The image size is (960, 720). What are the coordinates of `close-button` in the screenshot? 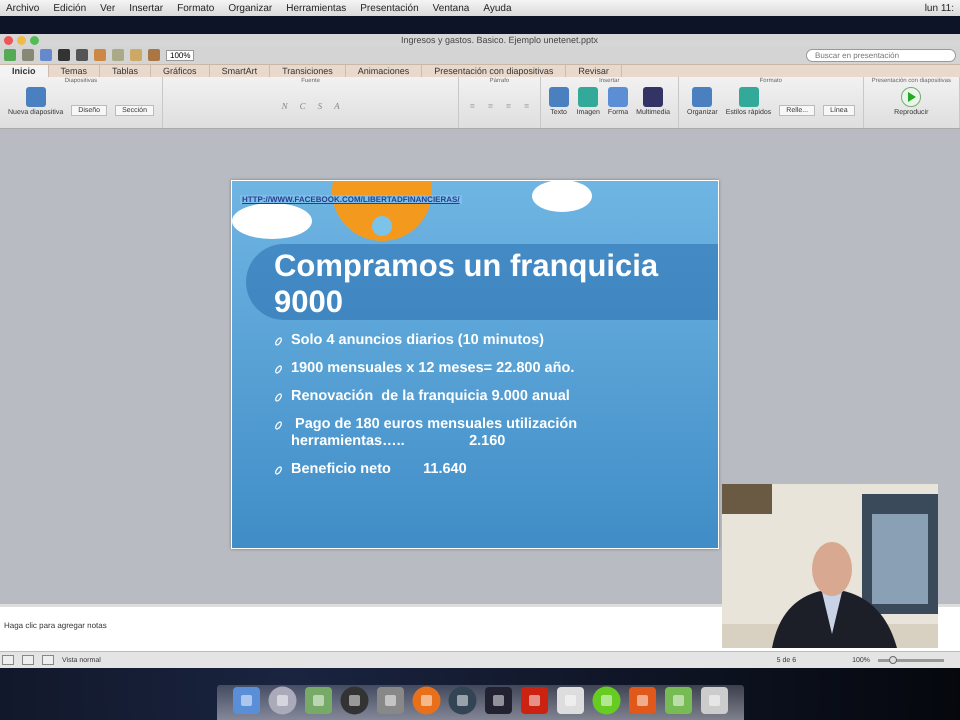 It's located at (8, 40).